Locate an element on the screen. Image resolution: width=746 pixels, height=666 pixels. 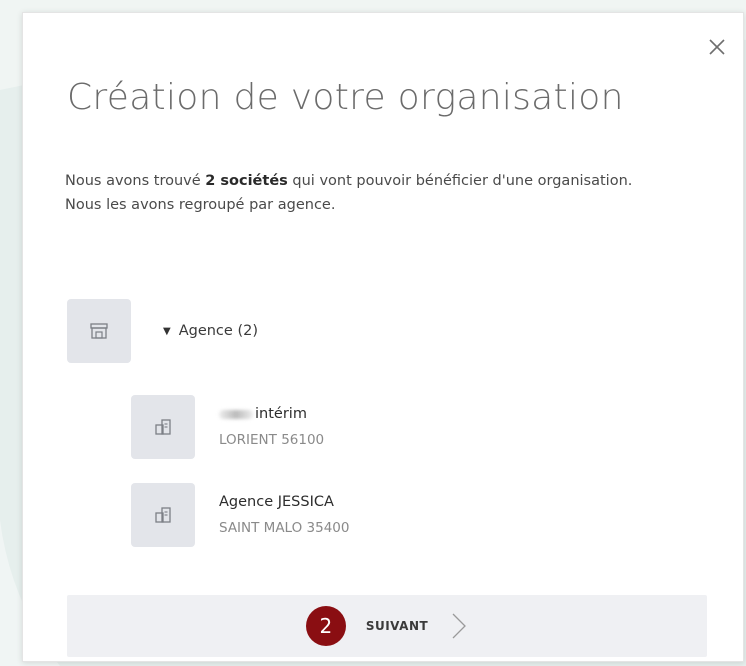
agency-group-toggle: ▼ Agence (2) is located at coordinates (210, 331).